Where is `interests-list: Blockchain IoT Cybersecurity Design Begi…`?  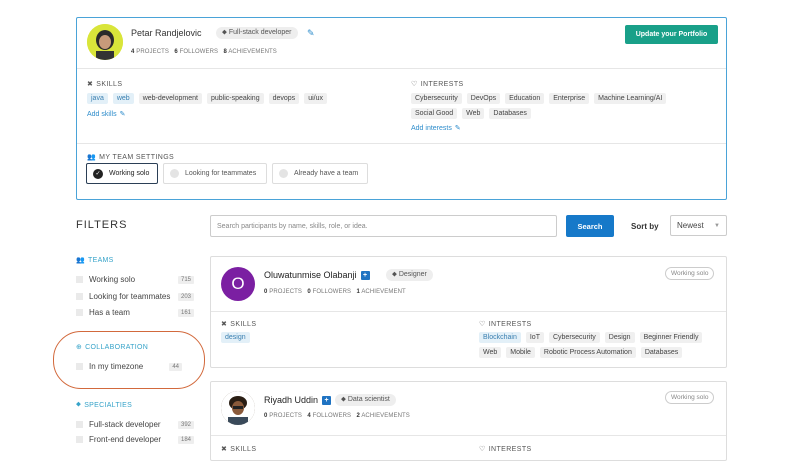 interests-list: Blockchain IoT Cybersecurity Design Begi… is located at coordinates (599, 345).